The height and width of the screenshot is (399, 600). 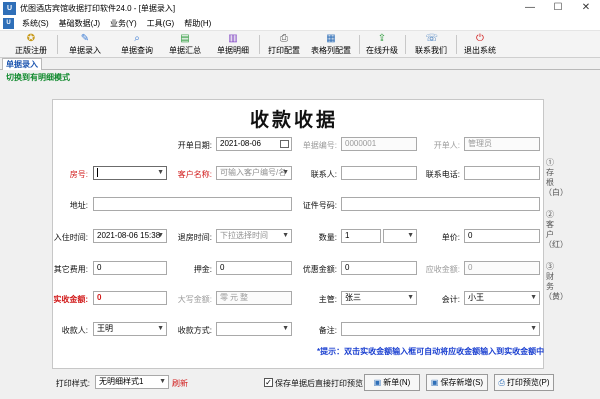 What do you see at coordinates (70, 237) in the screenshot?
I see `checkin-label: 入住时间:` at bounding box center [70, 237].